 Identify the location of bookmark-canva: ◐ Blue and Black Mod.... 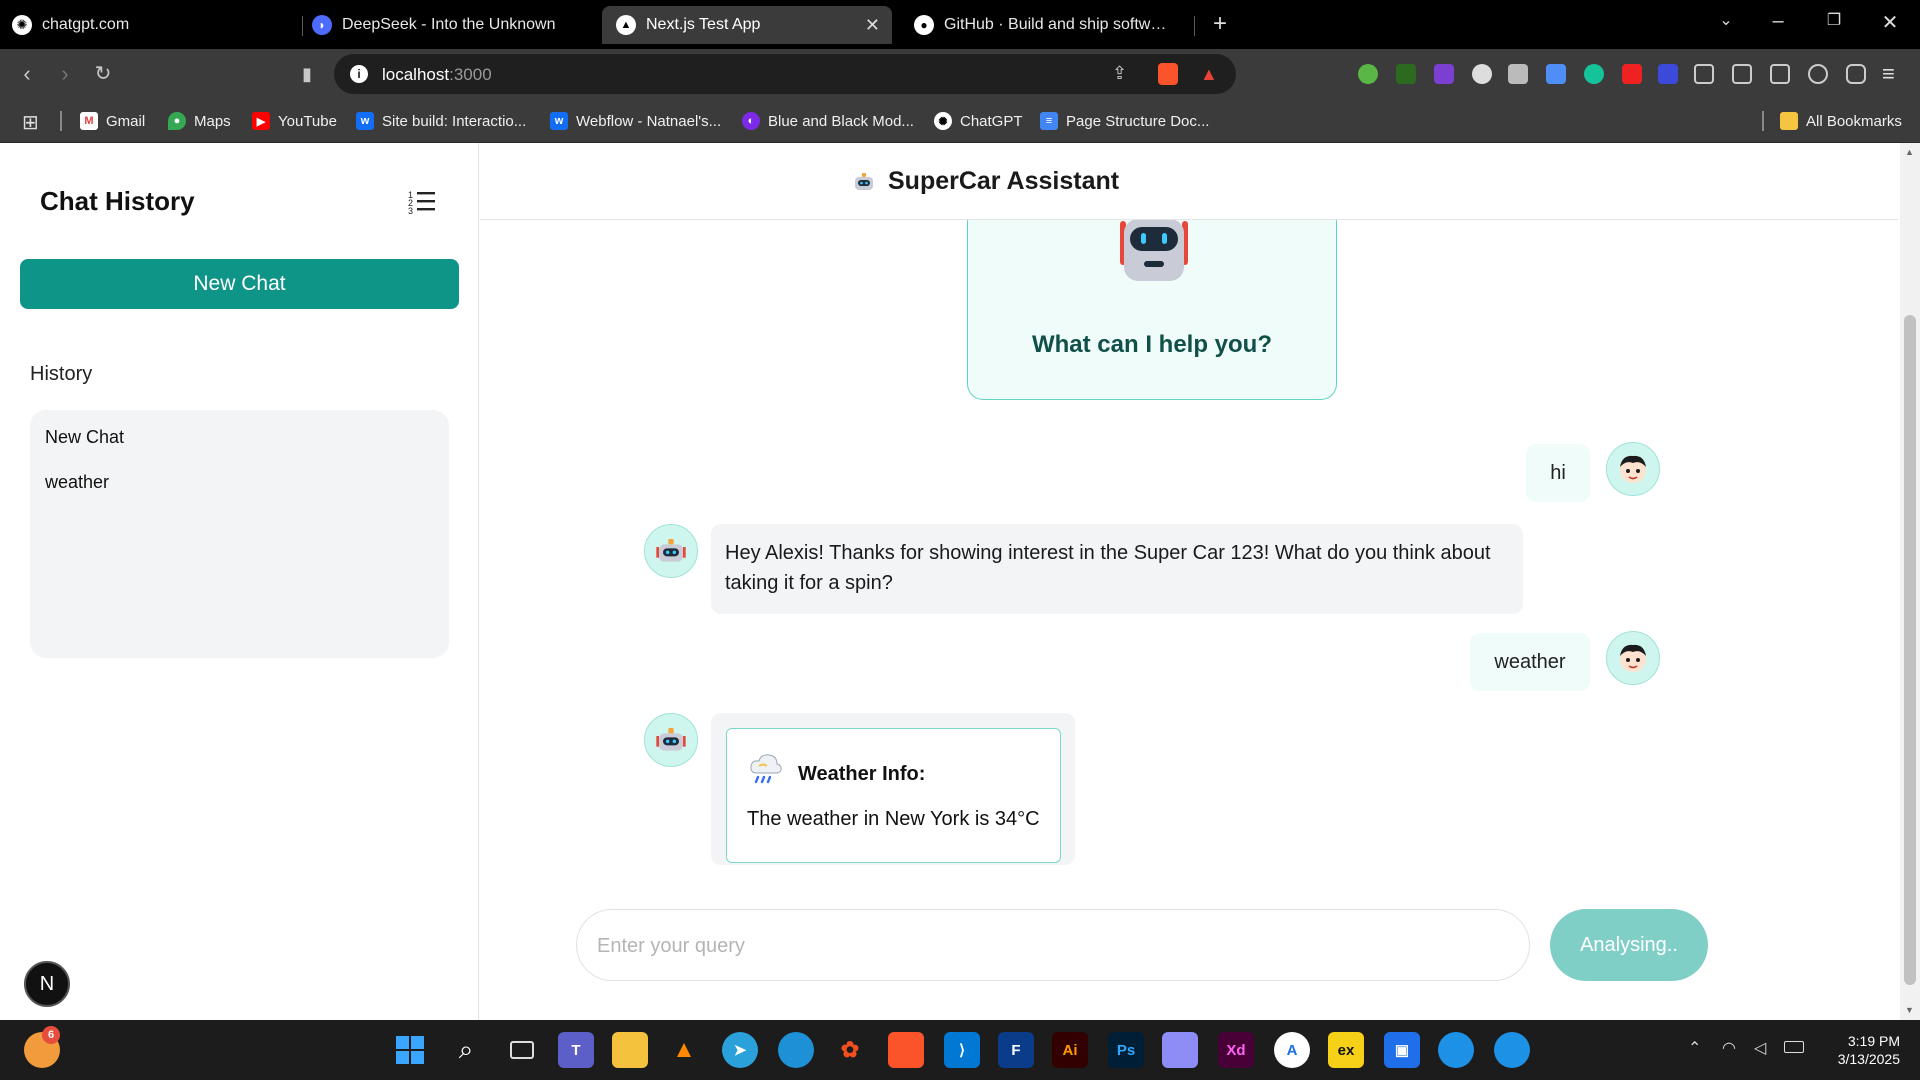
(828, 121).